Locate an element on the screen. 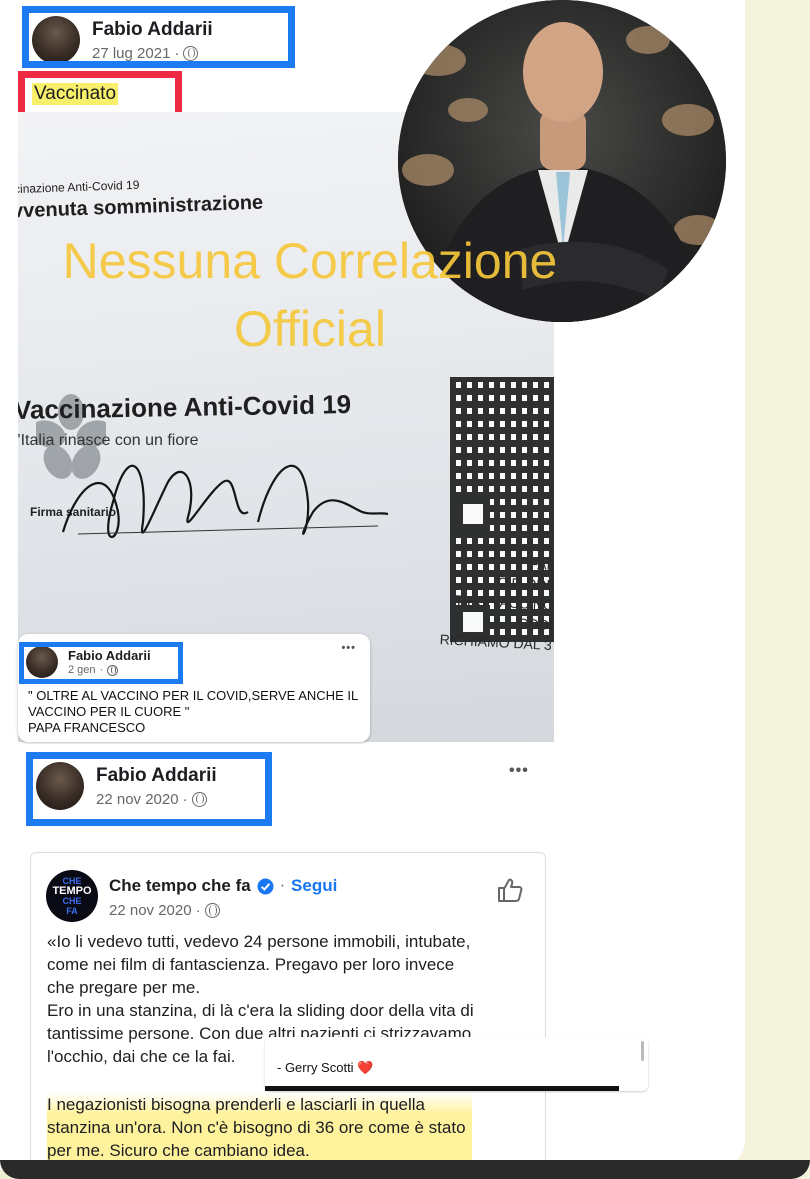 The image size is (810, 1179). logo-text: FA is located at coordinates (72, 911).